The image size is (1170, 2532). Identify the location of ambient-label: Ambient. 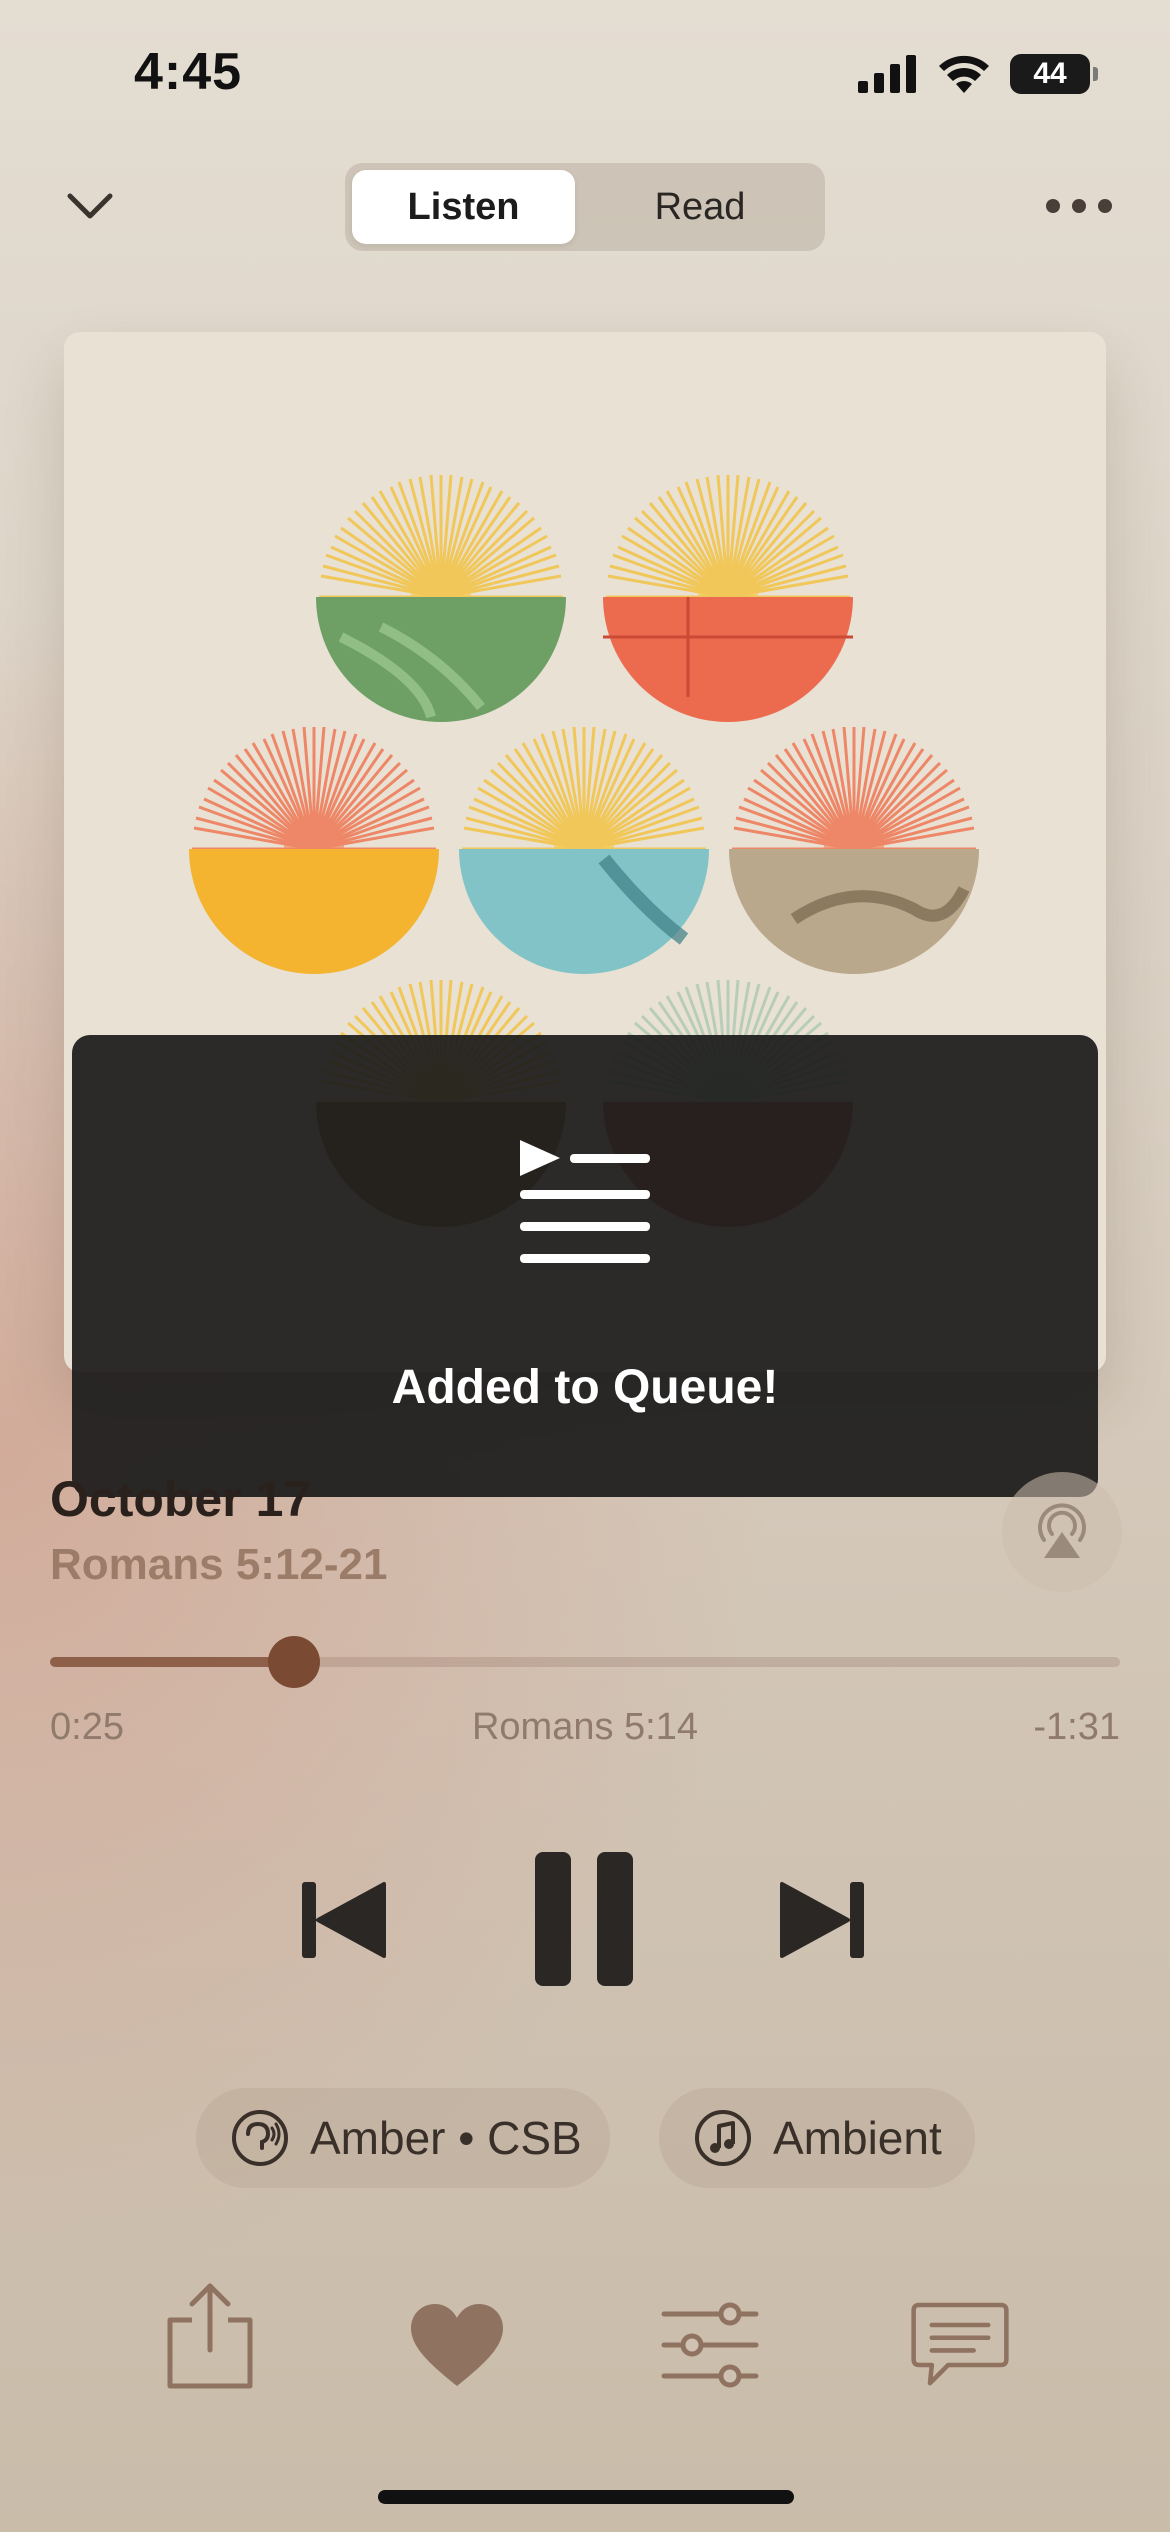
(857, 2138).